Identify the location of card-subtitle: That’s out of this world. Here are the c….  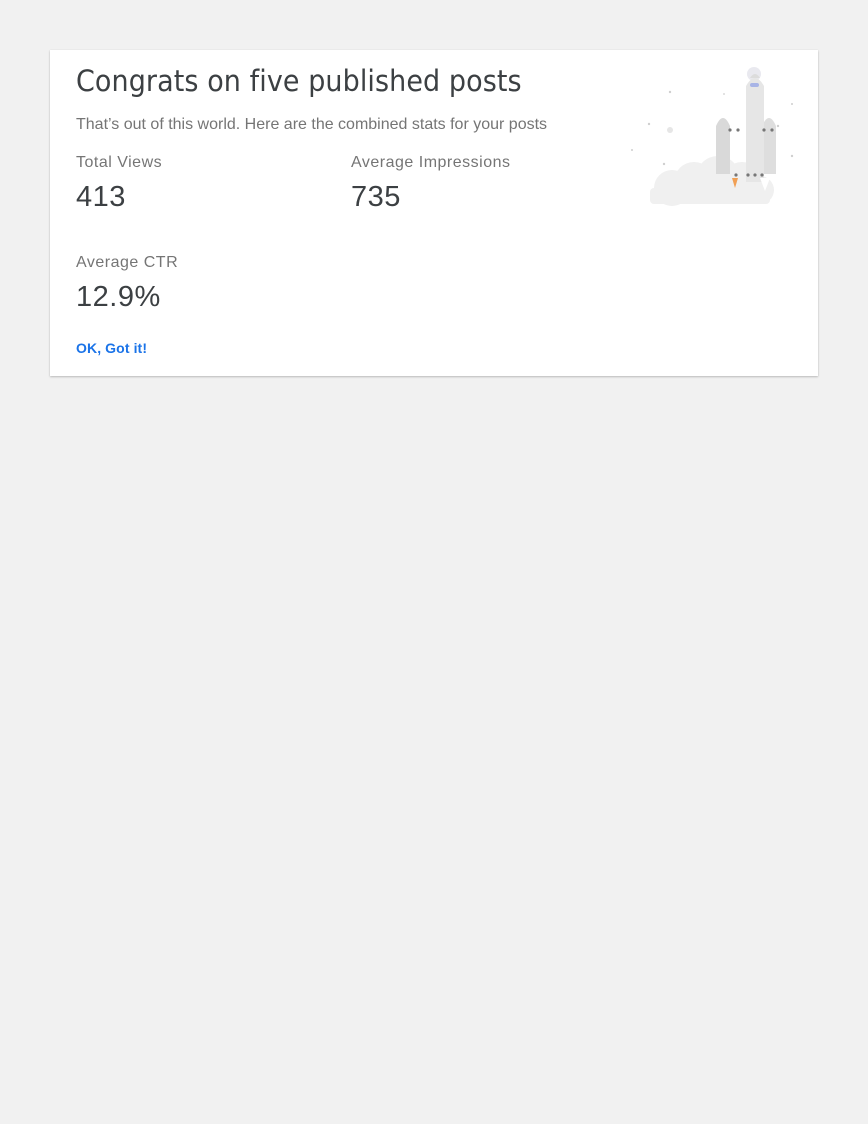
(312, 124).